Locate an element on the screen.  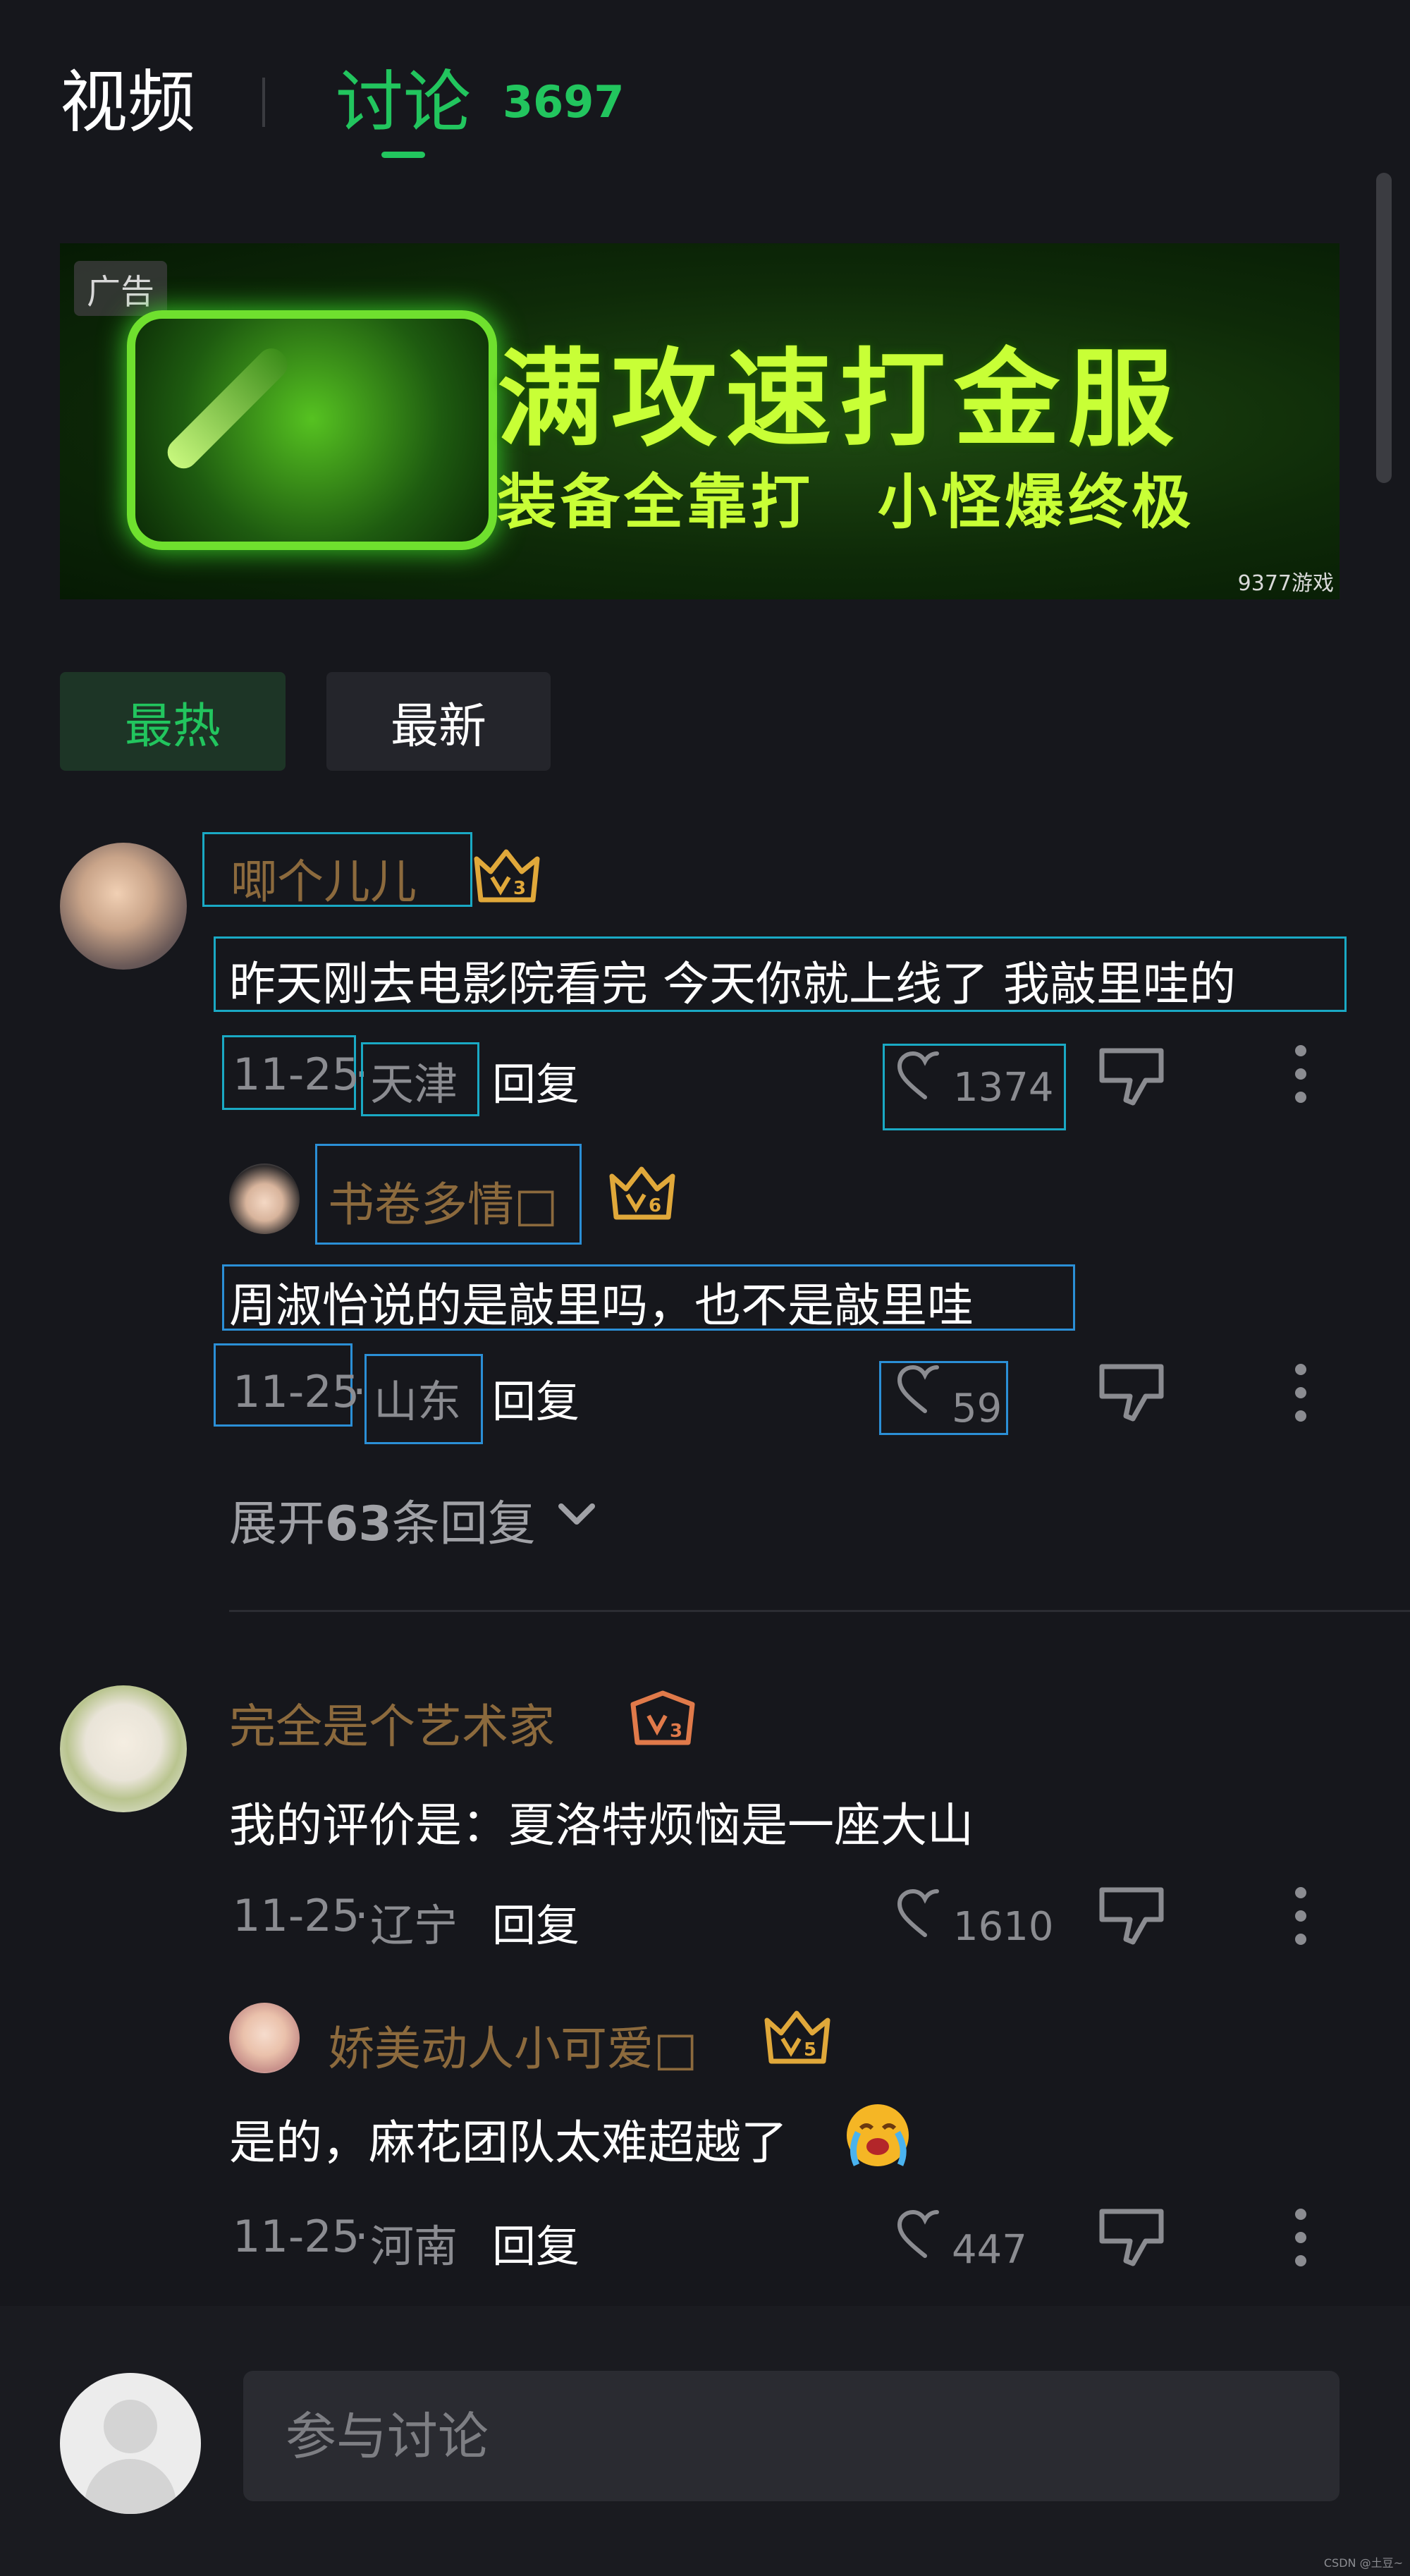
comment-username: 唧个儿儿 is located at coordinates (324, 878).